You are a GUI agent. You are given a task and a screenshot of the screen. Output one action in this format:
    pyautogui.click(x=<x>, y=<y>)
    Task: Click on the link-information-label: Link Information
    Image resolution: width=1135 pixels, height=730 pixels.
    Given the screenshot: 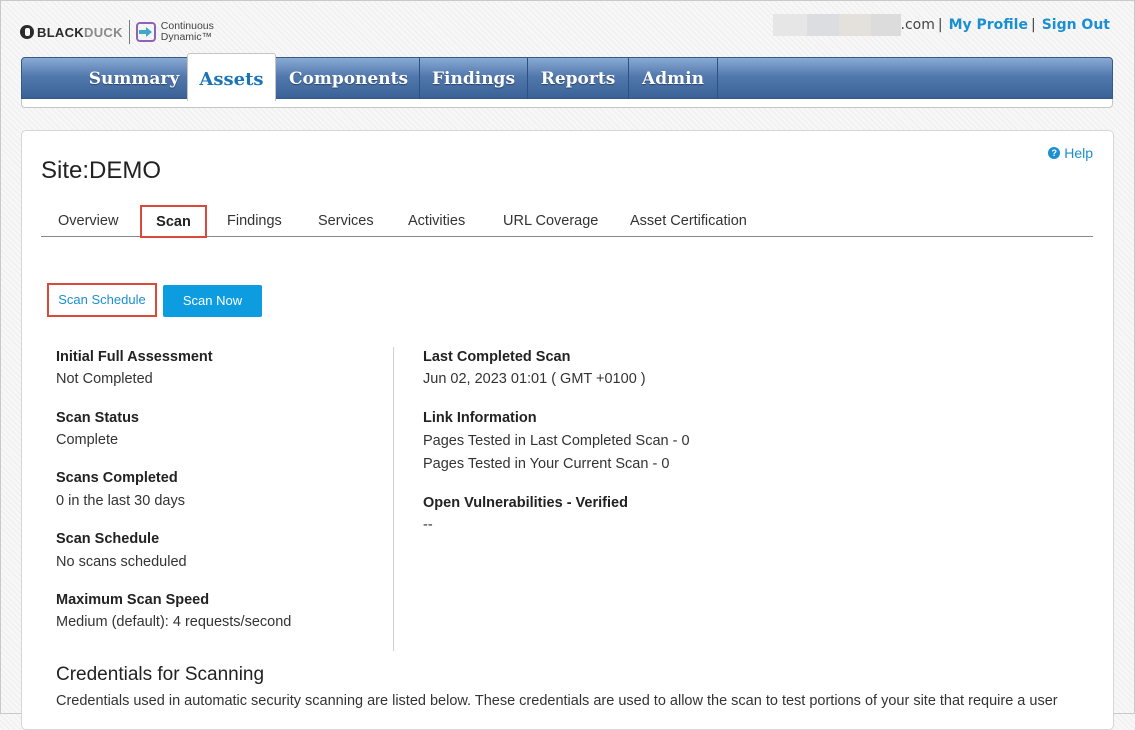 What is the action you would take?
    pyautogui.click(x=480, y=418)
    